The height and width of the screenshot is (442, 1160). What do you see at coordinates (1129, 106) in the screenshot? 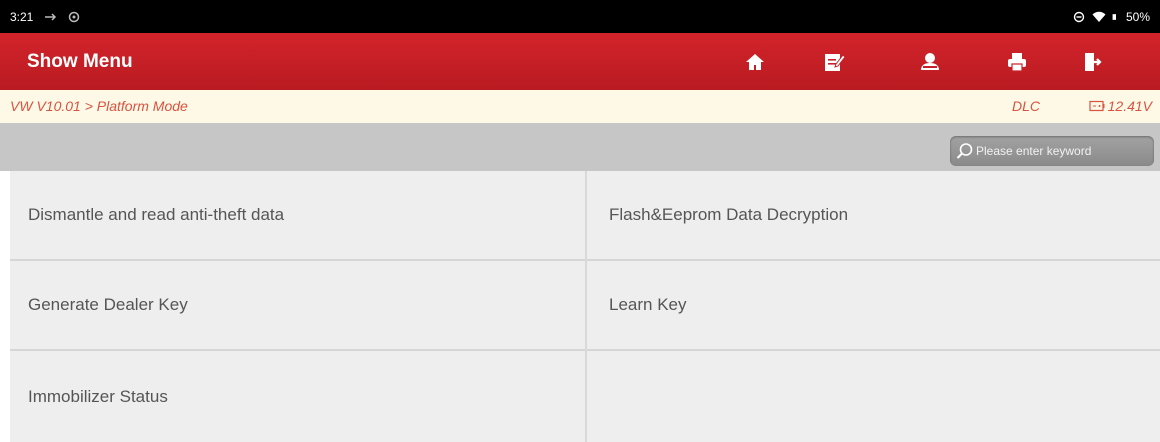
I see `voltage-value: 12.41V` at bounding box center [1129, 106].